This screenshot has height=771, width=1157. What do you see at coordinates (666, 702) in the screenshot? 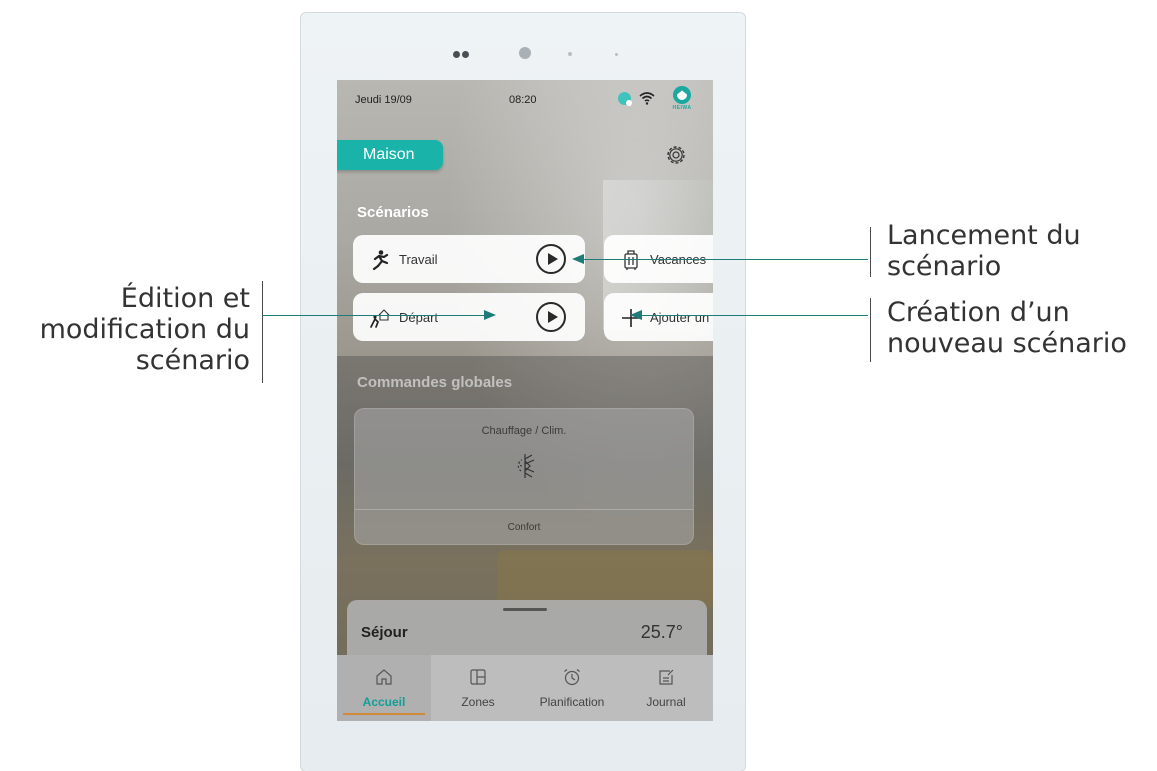
I see `nav-label: Journal` at bounding box center [666, 702].